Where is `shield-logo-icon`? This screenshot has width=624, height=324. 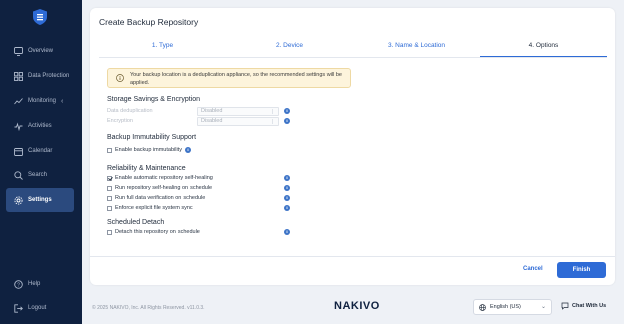 shield-logo-icon is located at coordinates (40, 17).